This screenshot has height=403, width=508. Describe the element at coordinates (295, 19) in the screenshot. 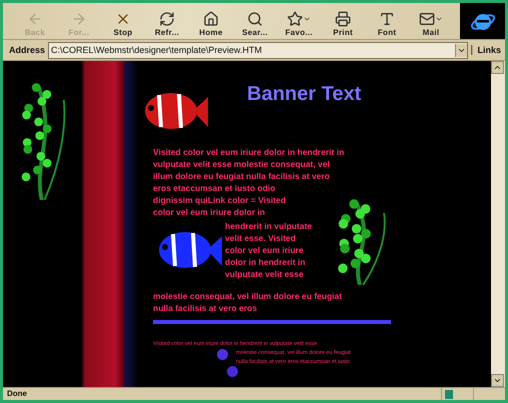

I see `star-icon` at that location.